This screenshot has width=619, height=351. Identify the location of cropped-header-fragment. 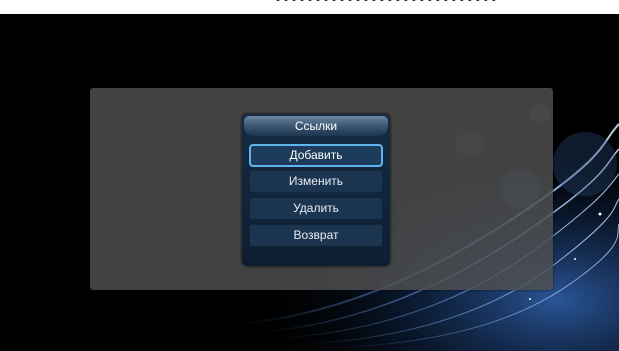
(386, 3).